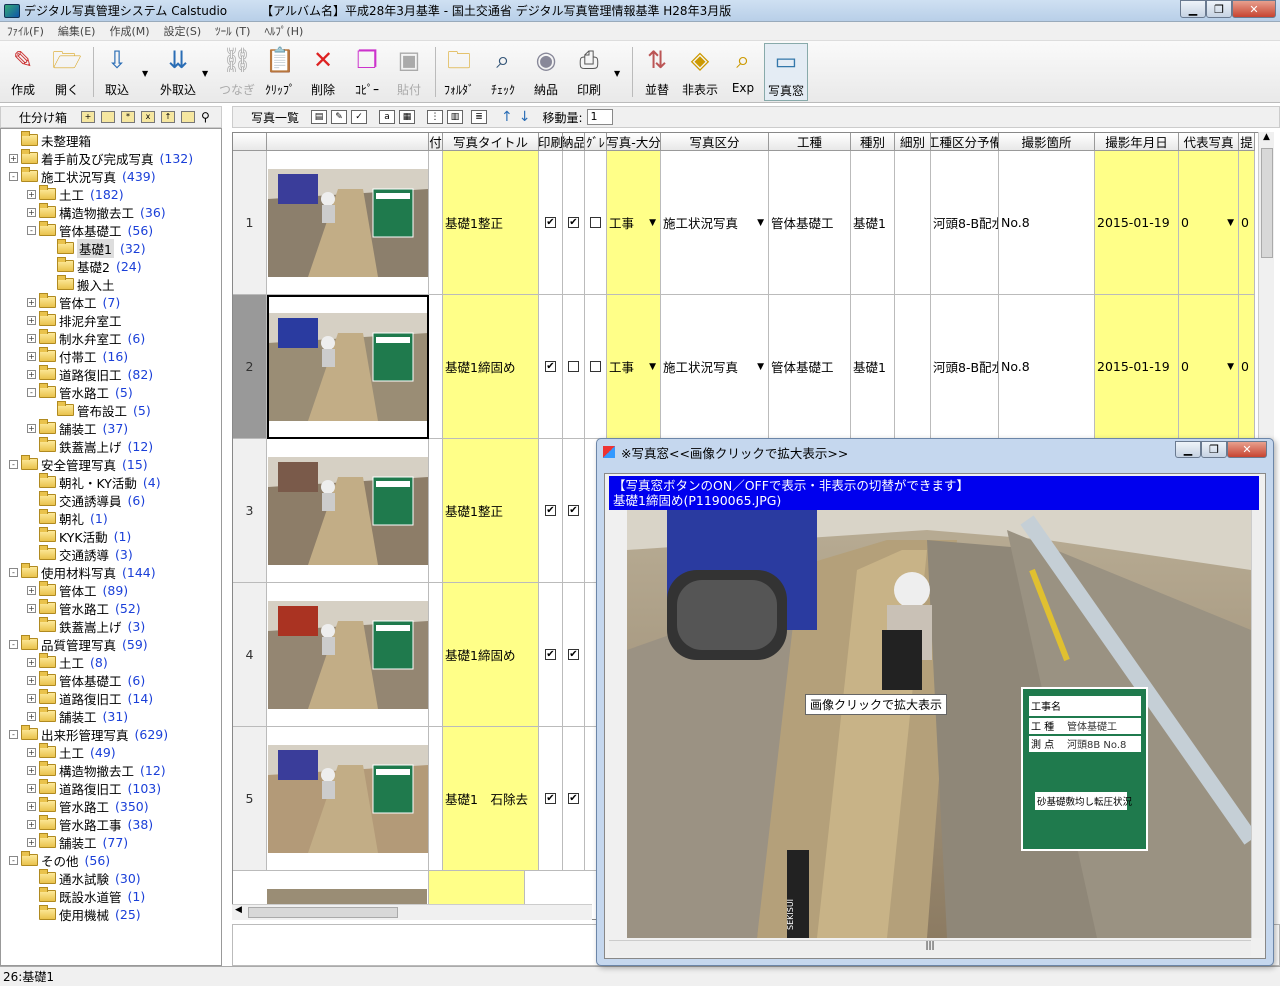 The image size is (1280, 986). I want to click on row-number: 5, so click(250, 799).